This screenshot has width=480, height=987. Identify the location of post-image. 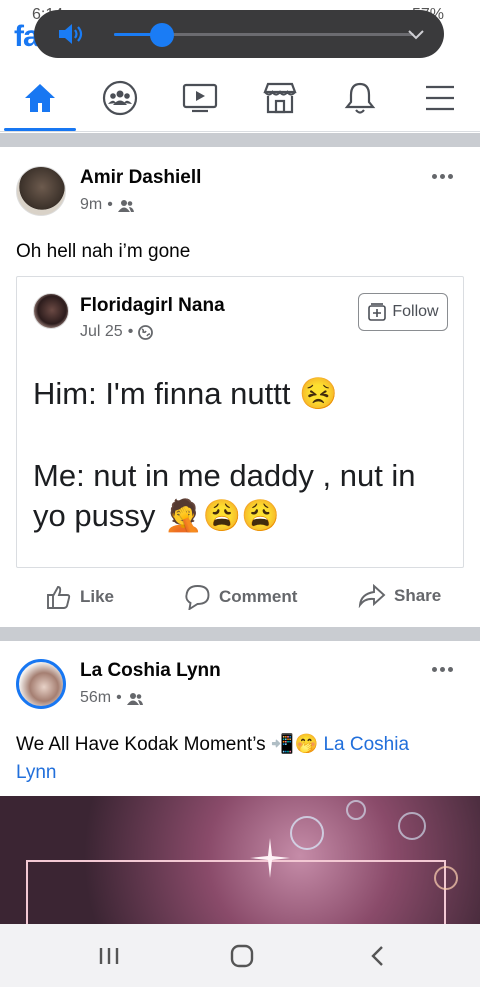
(240, 861).